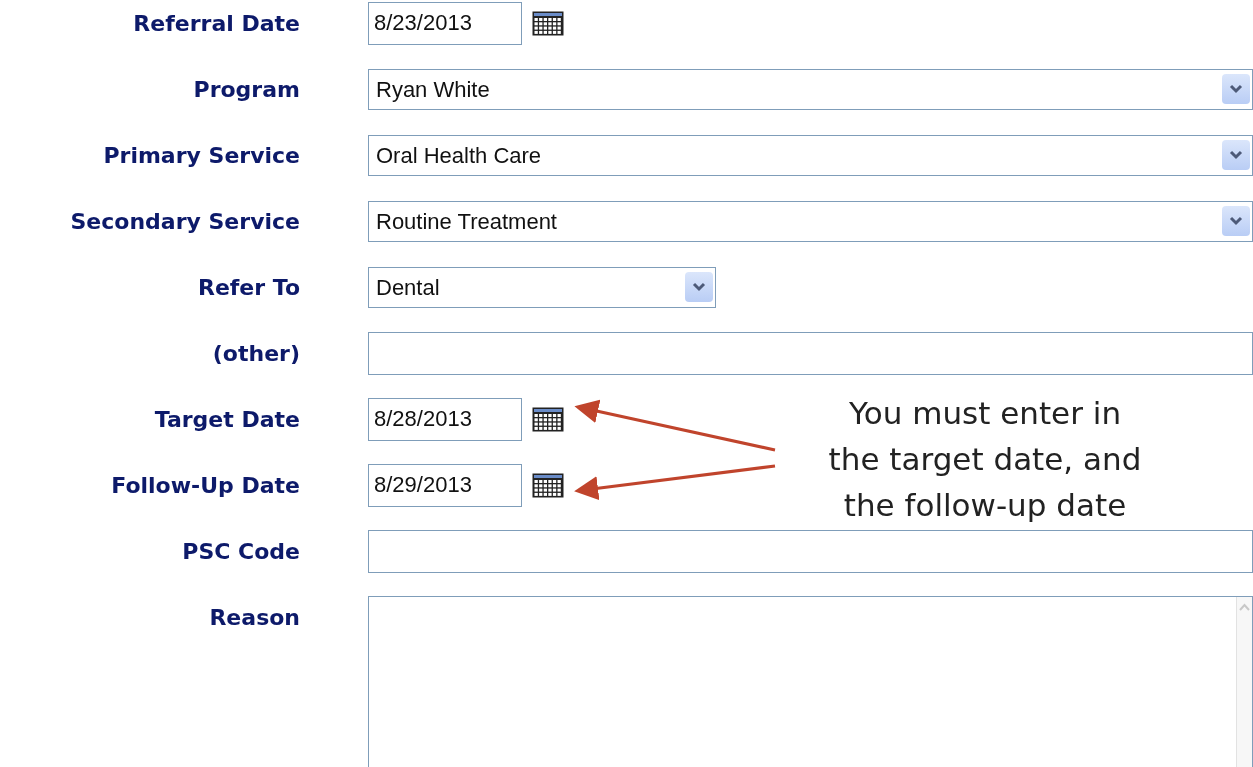  I want to click on field-label: Program, so click(246, 89).